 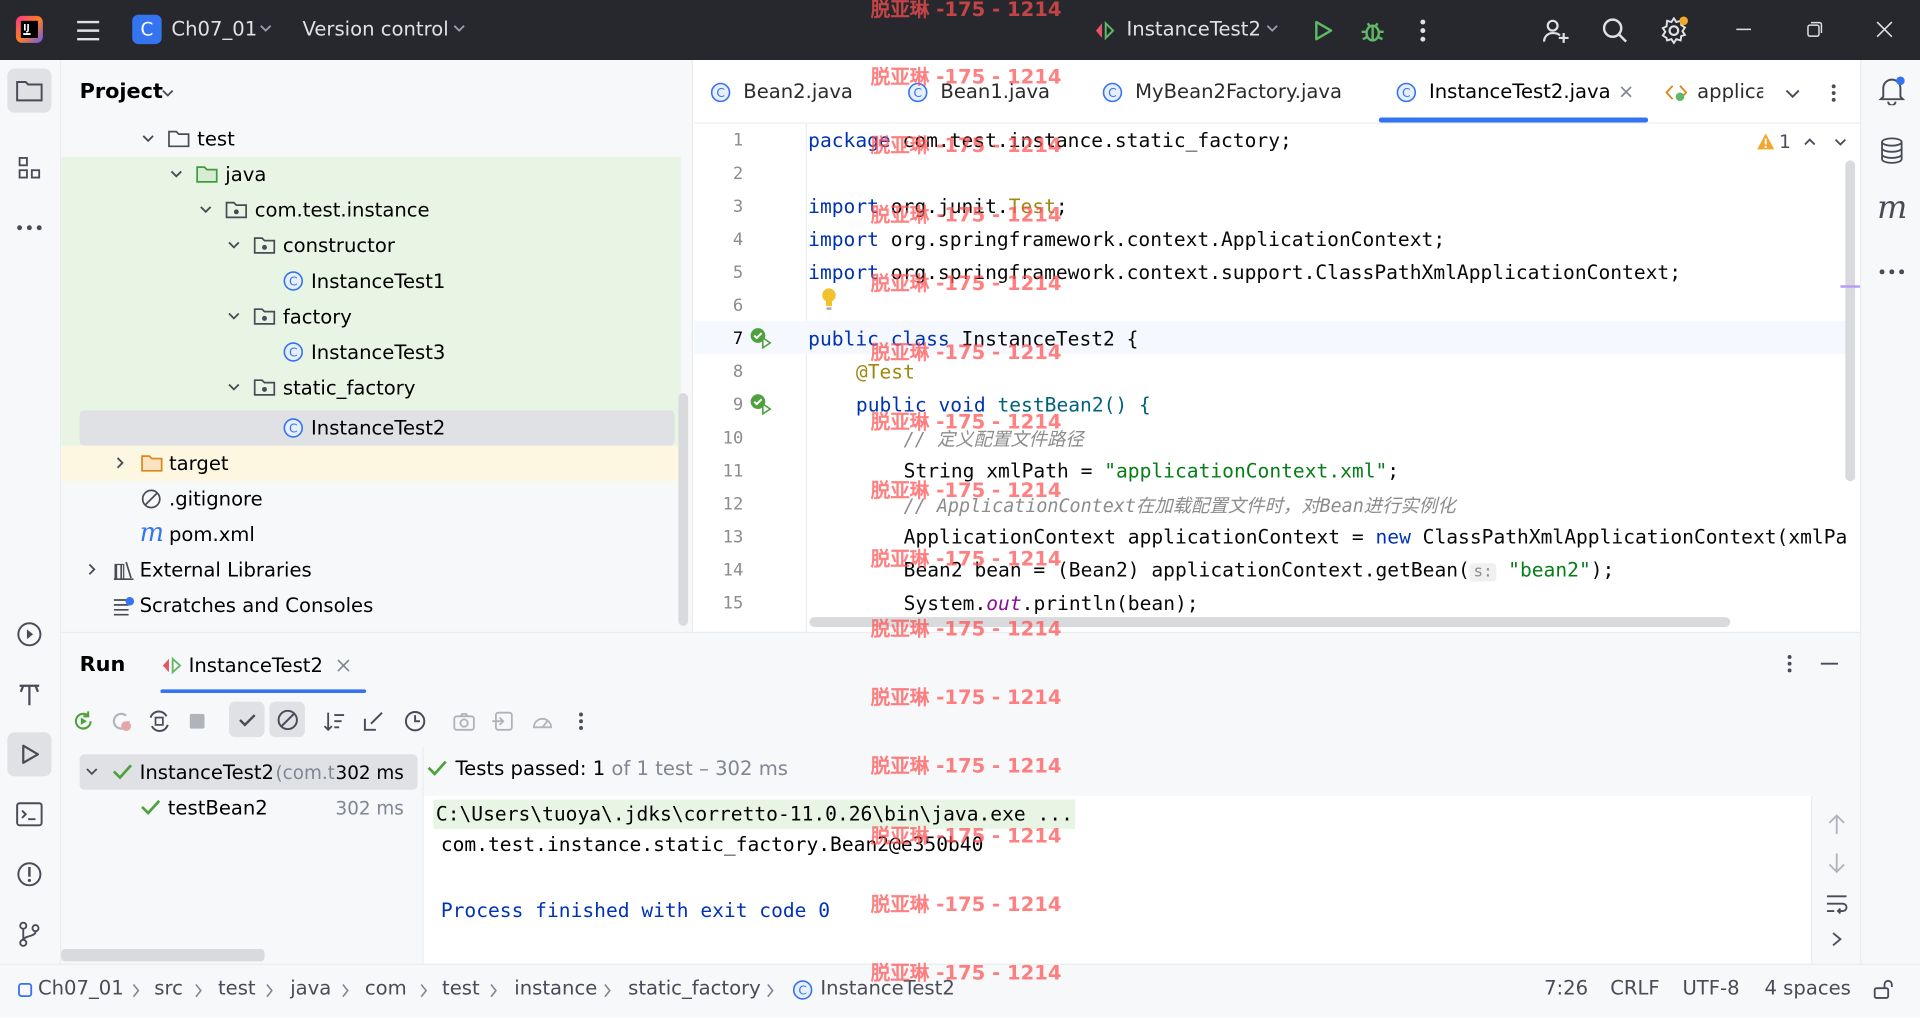 I want to click on line-number: 15, so click(x=733, y=603).